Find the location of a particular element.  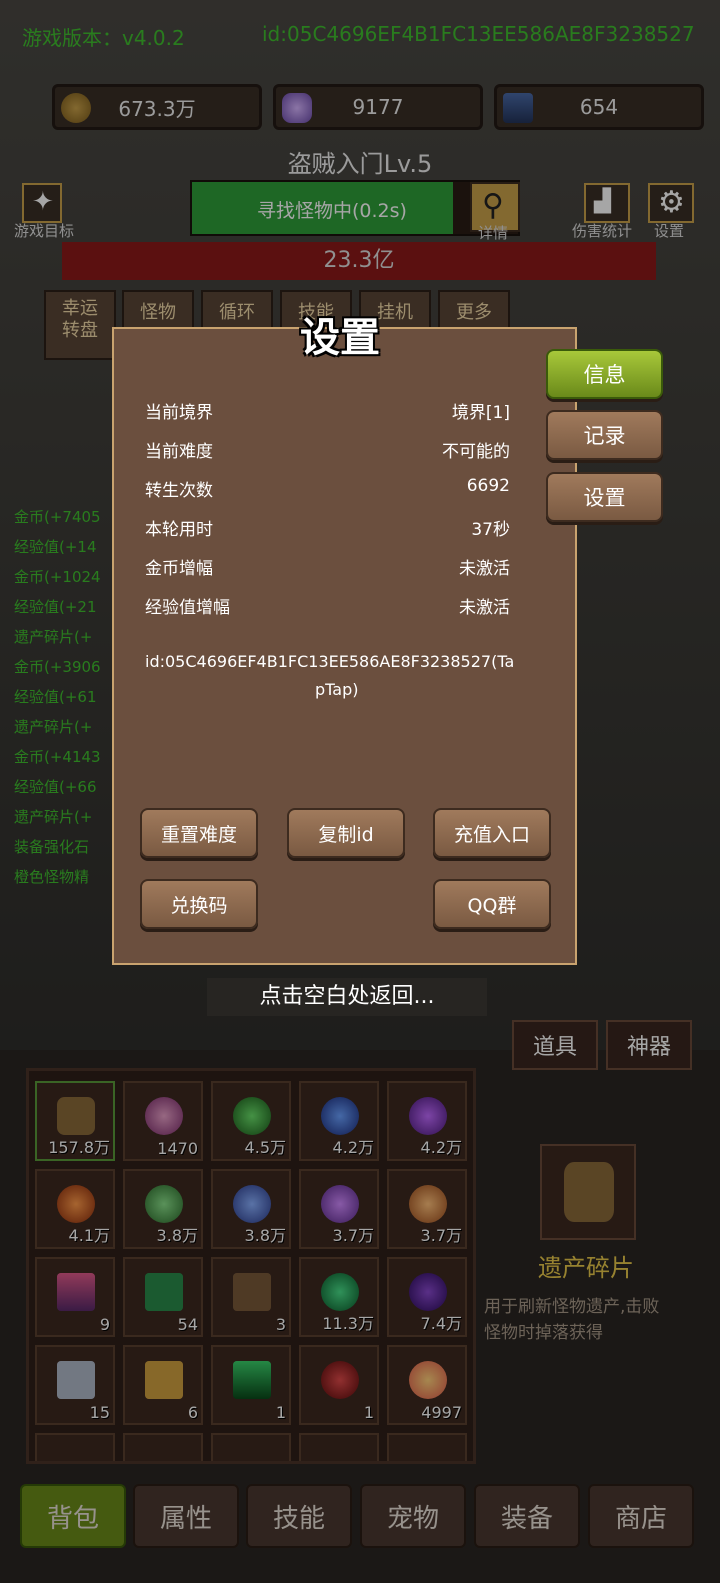

dialog-id-line-2: pTap) is located at coordinates (337, 689).